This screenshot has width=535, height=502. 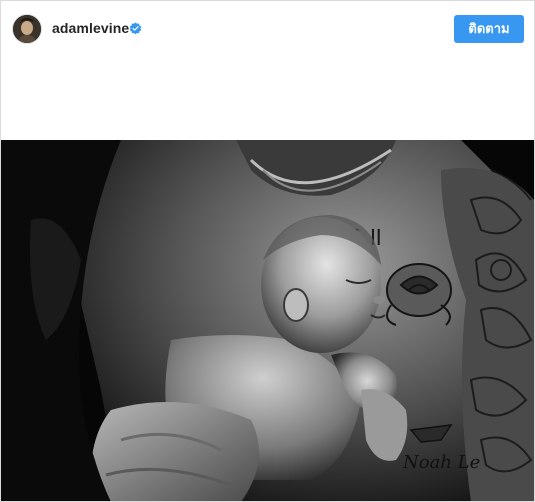 I want to click on profile-avatar, so click(x=27, y=29).